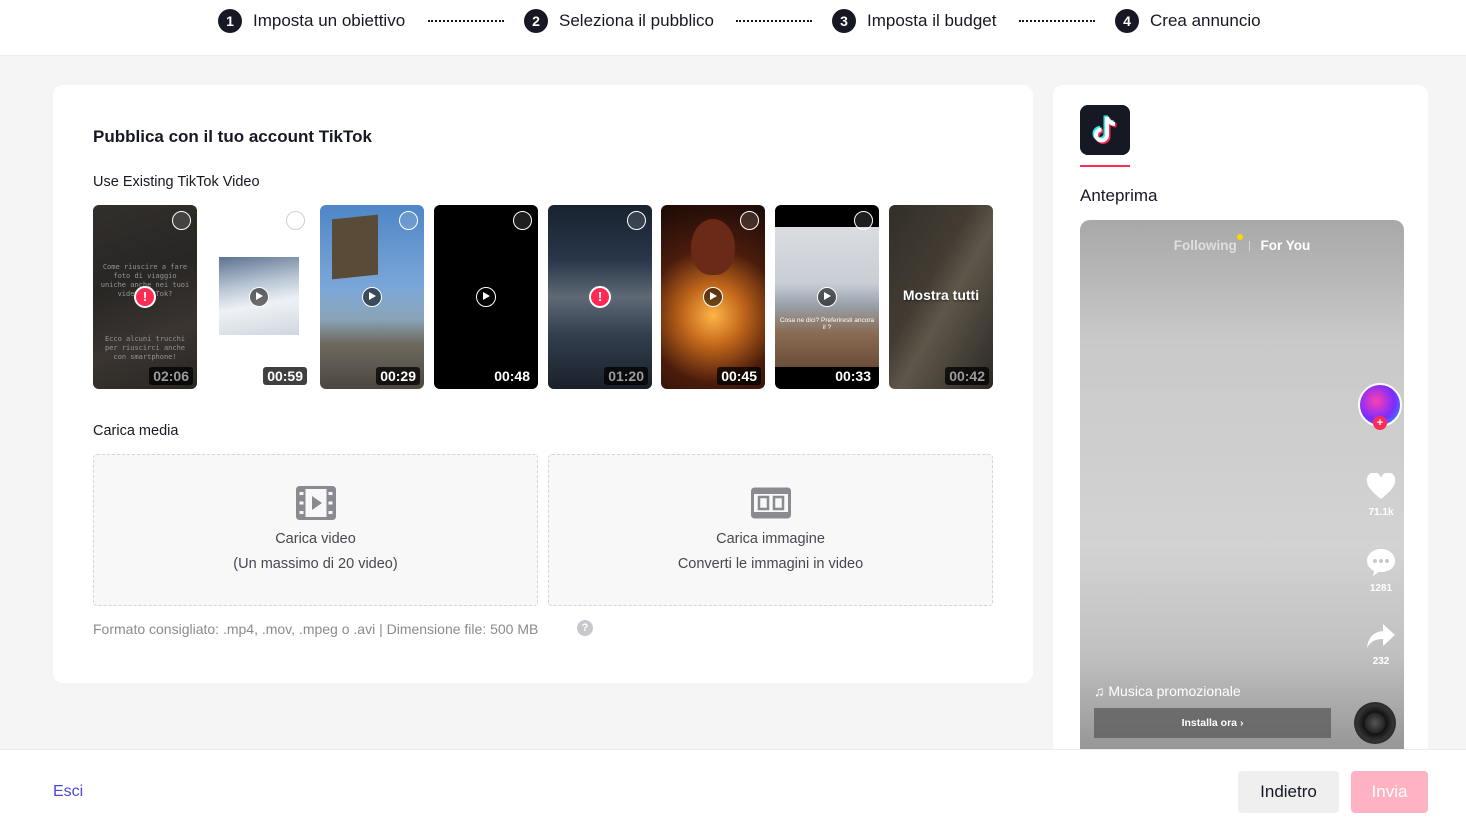  I want to click on step-label: Imposta un obiettivo, so click(329, 20).